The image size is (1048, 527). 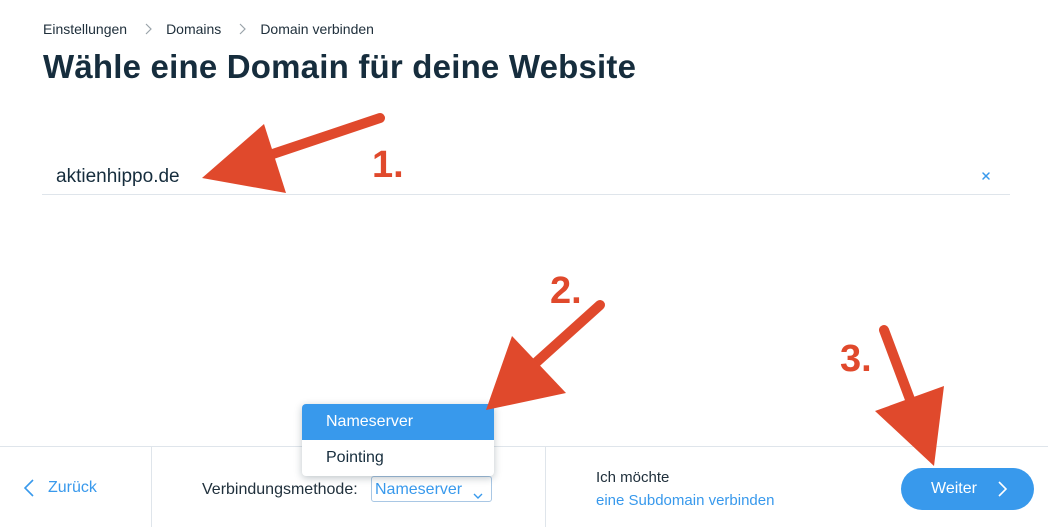 I want to click on subdomain-prefix-text: Ich möchte, so click(x=633, y=477).